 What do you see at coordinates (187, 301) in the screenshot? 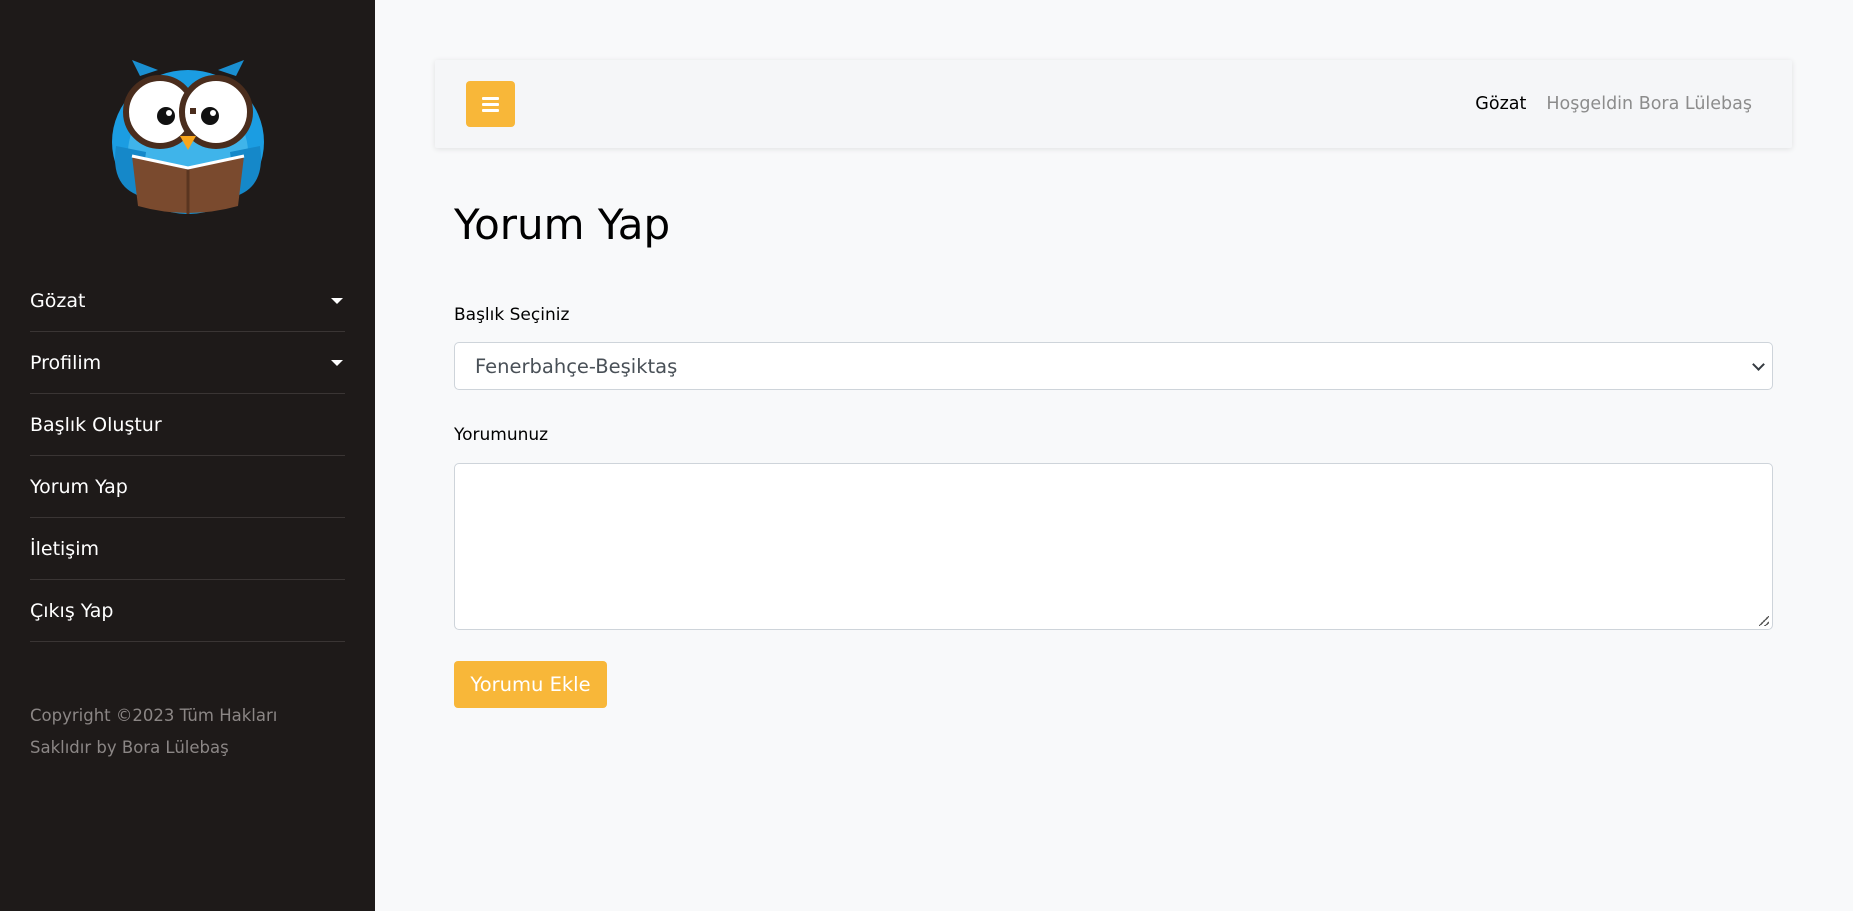
I see `sidebar-item-browse: Gözat` at bounding box center [187, 301].